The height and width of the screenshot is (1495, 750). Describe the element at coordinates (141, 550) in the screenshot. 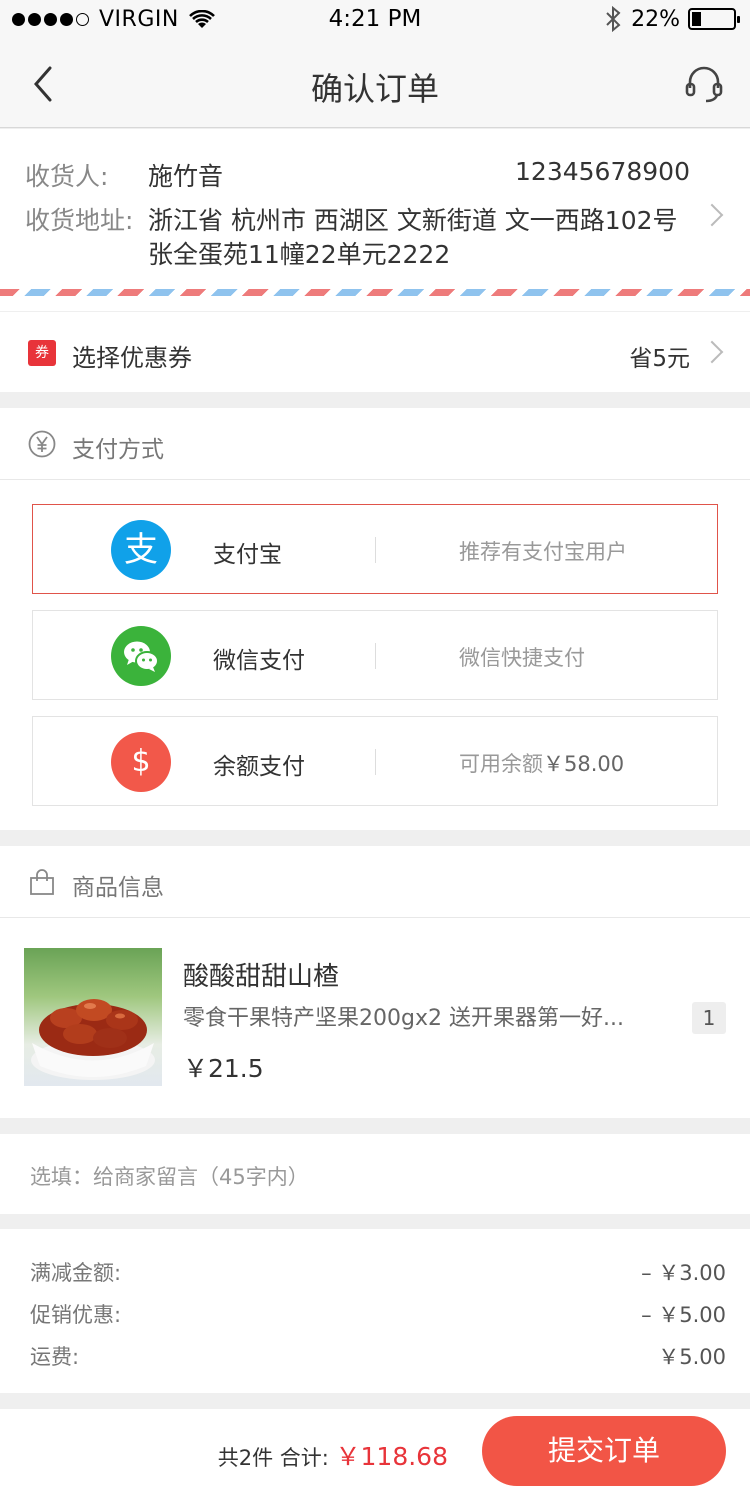

I see `alipay-icon: 支` at that location.